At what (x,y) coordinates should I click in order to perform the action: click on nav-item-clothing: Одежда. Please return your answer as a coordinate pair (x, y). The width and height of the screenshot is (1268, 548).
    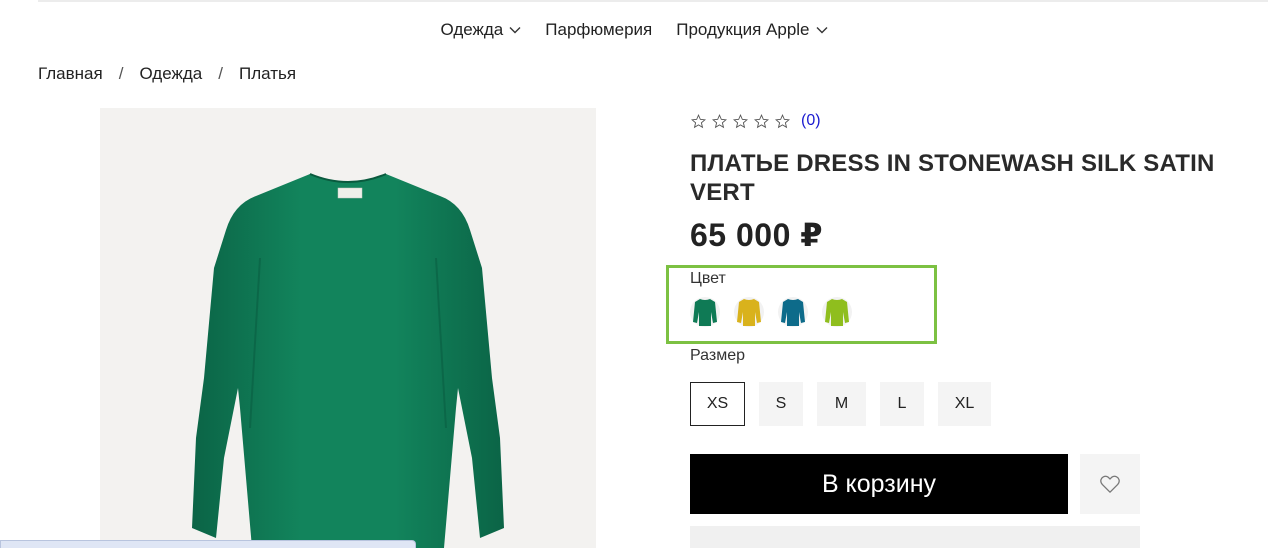
    Looking at the image, I should click on (480, 30).